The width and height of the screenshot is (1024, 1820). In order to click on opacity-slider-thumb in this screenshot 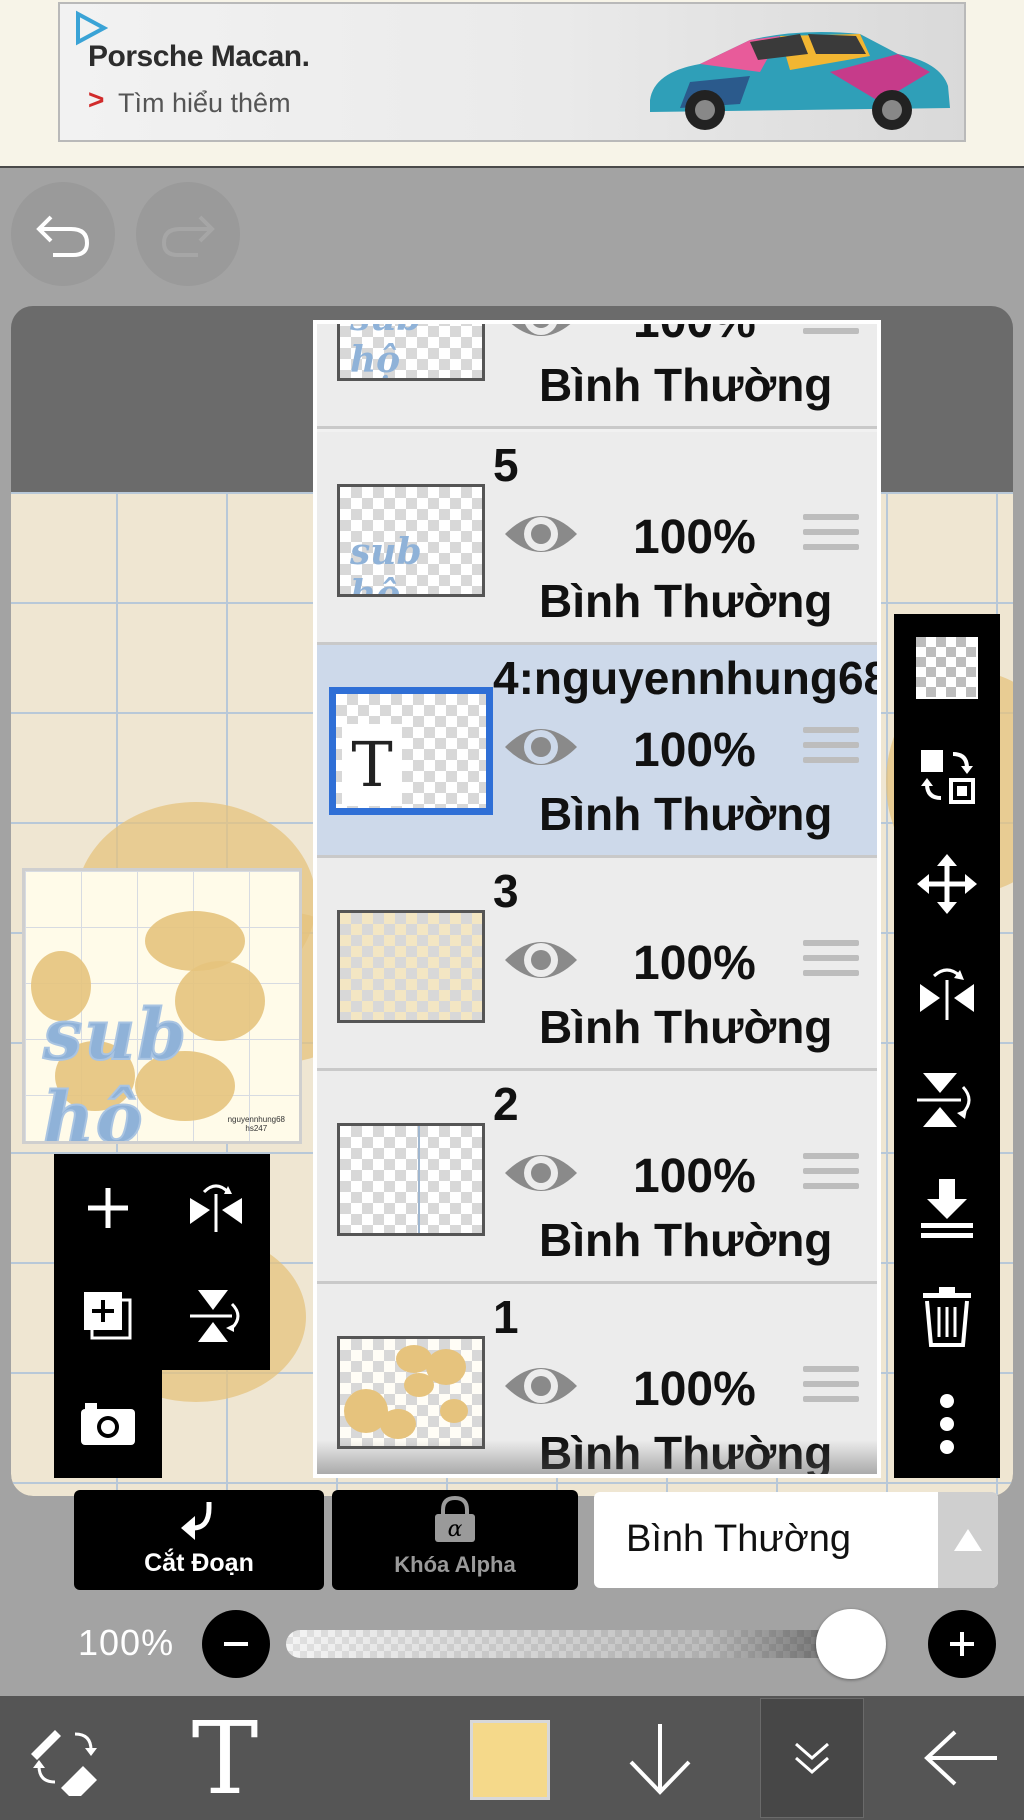, I will do `click(851, 1644)`.